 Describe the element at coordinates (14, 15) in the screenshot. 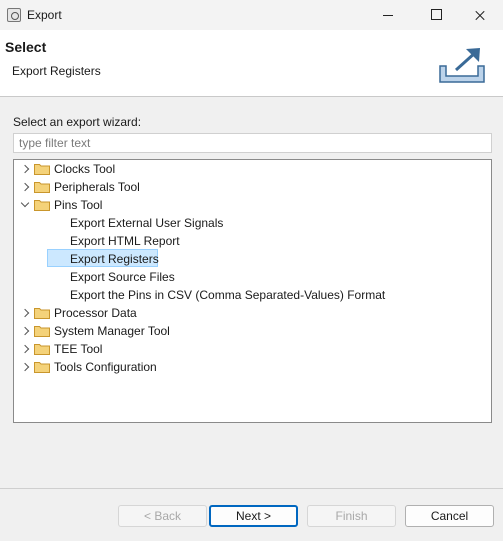

I see `app-icon` at that location.